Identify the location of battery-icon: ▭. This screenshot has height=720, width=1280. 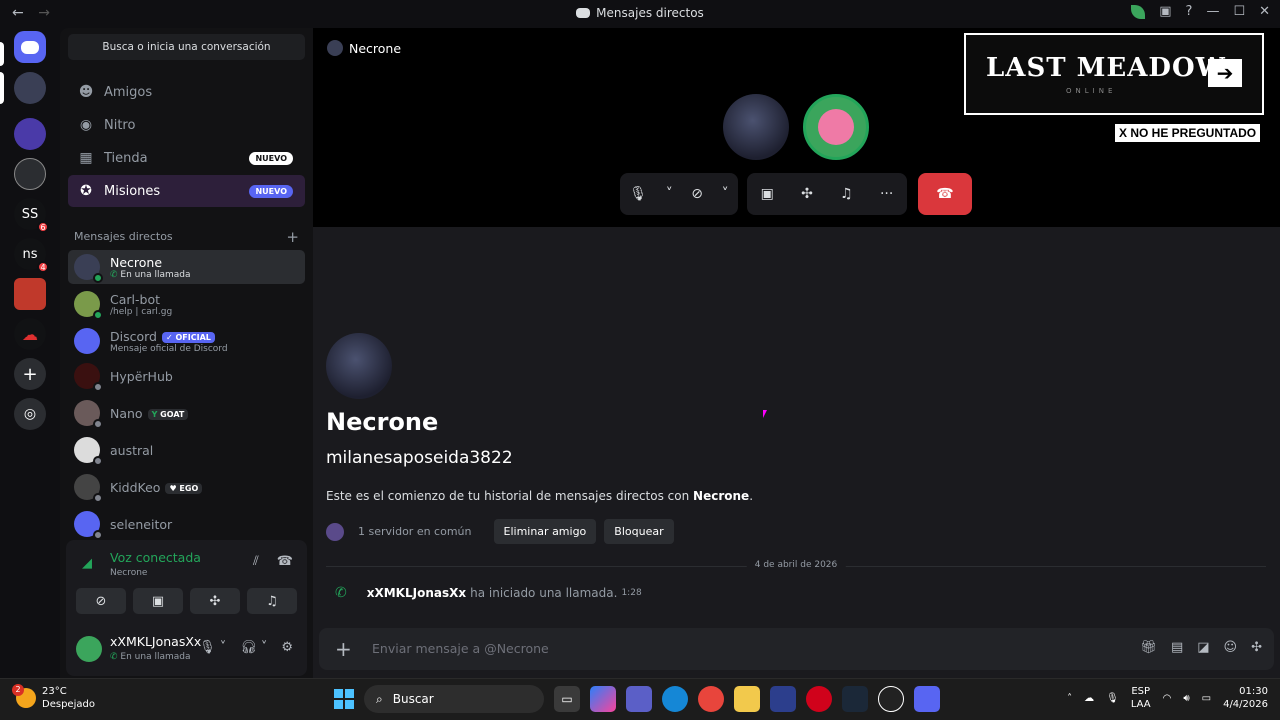
(1206, 698).